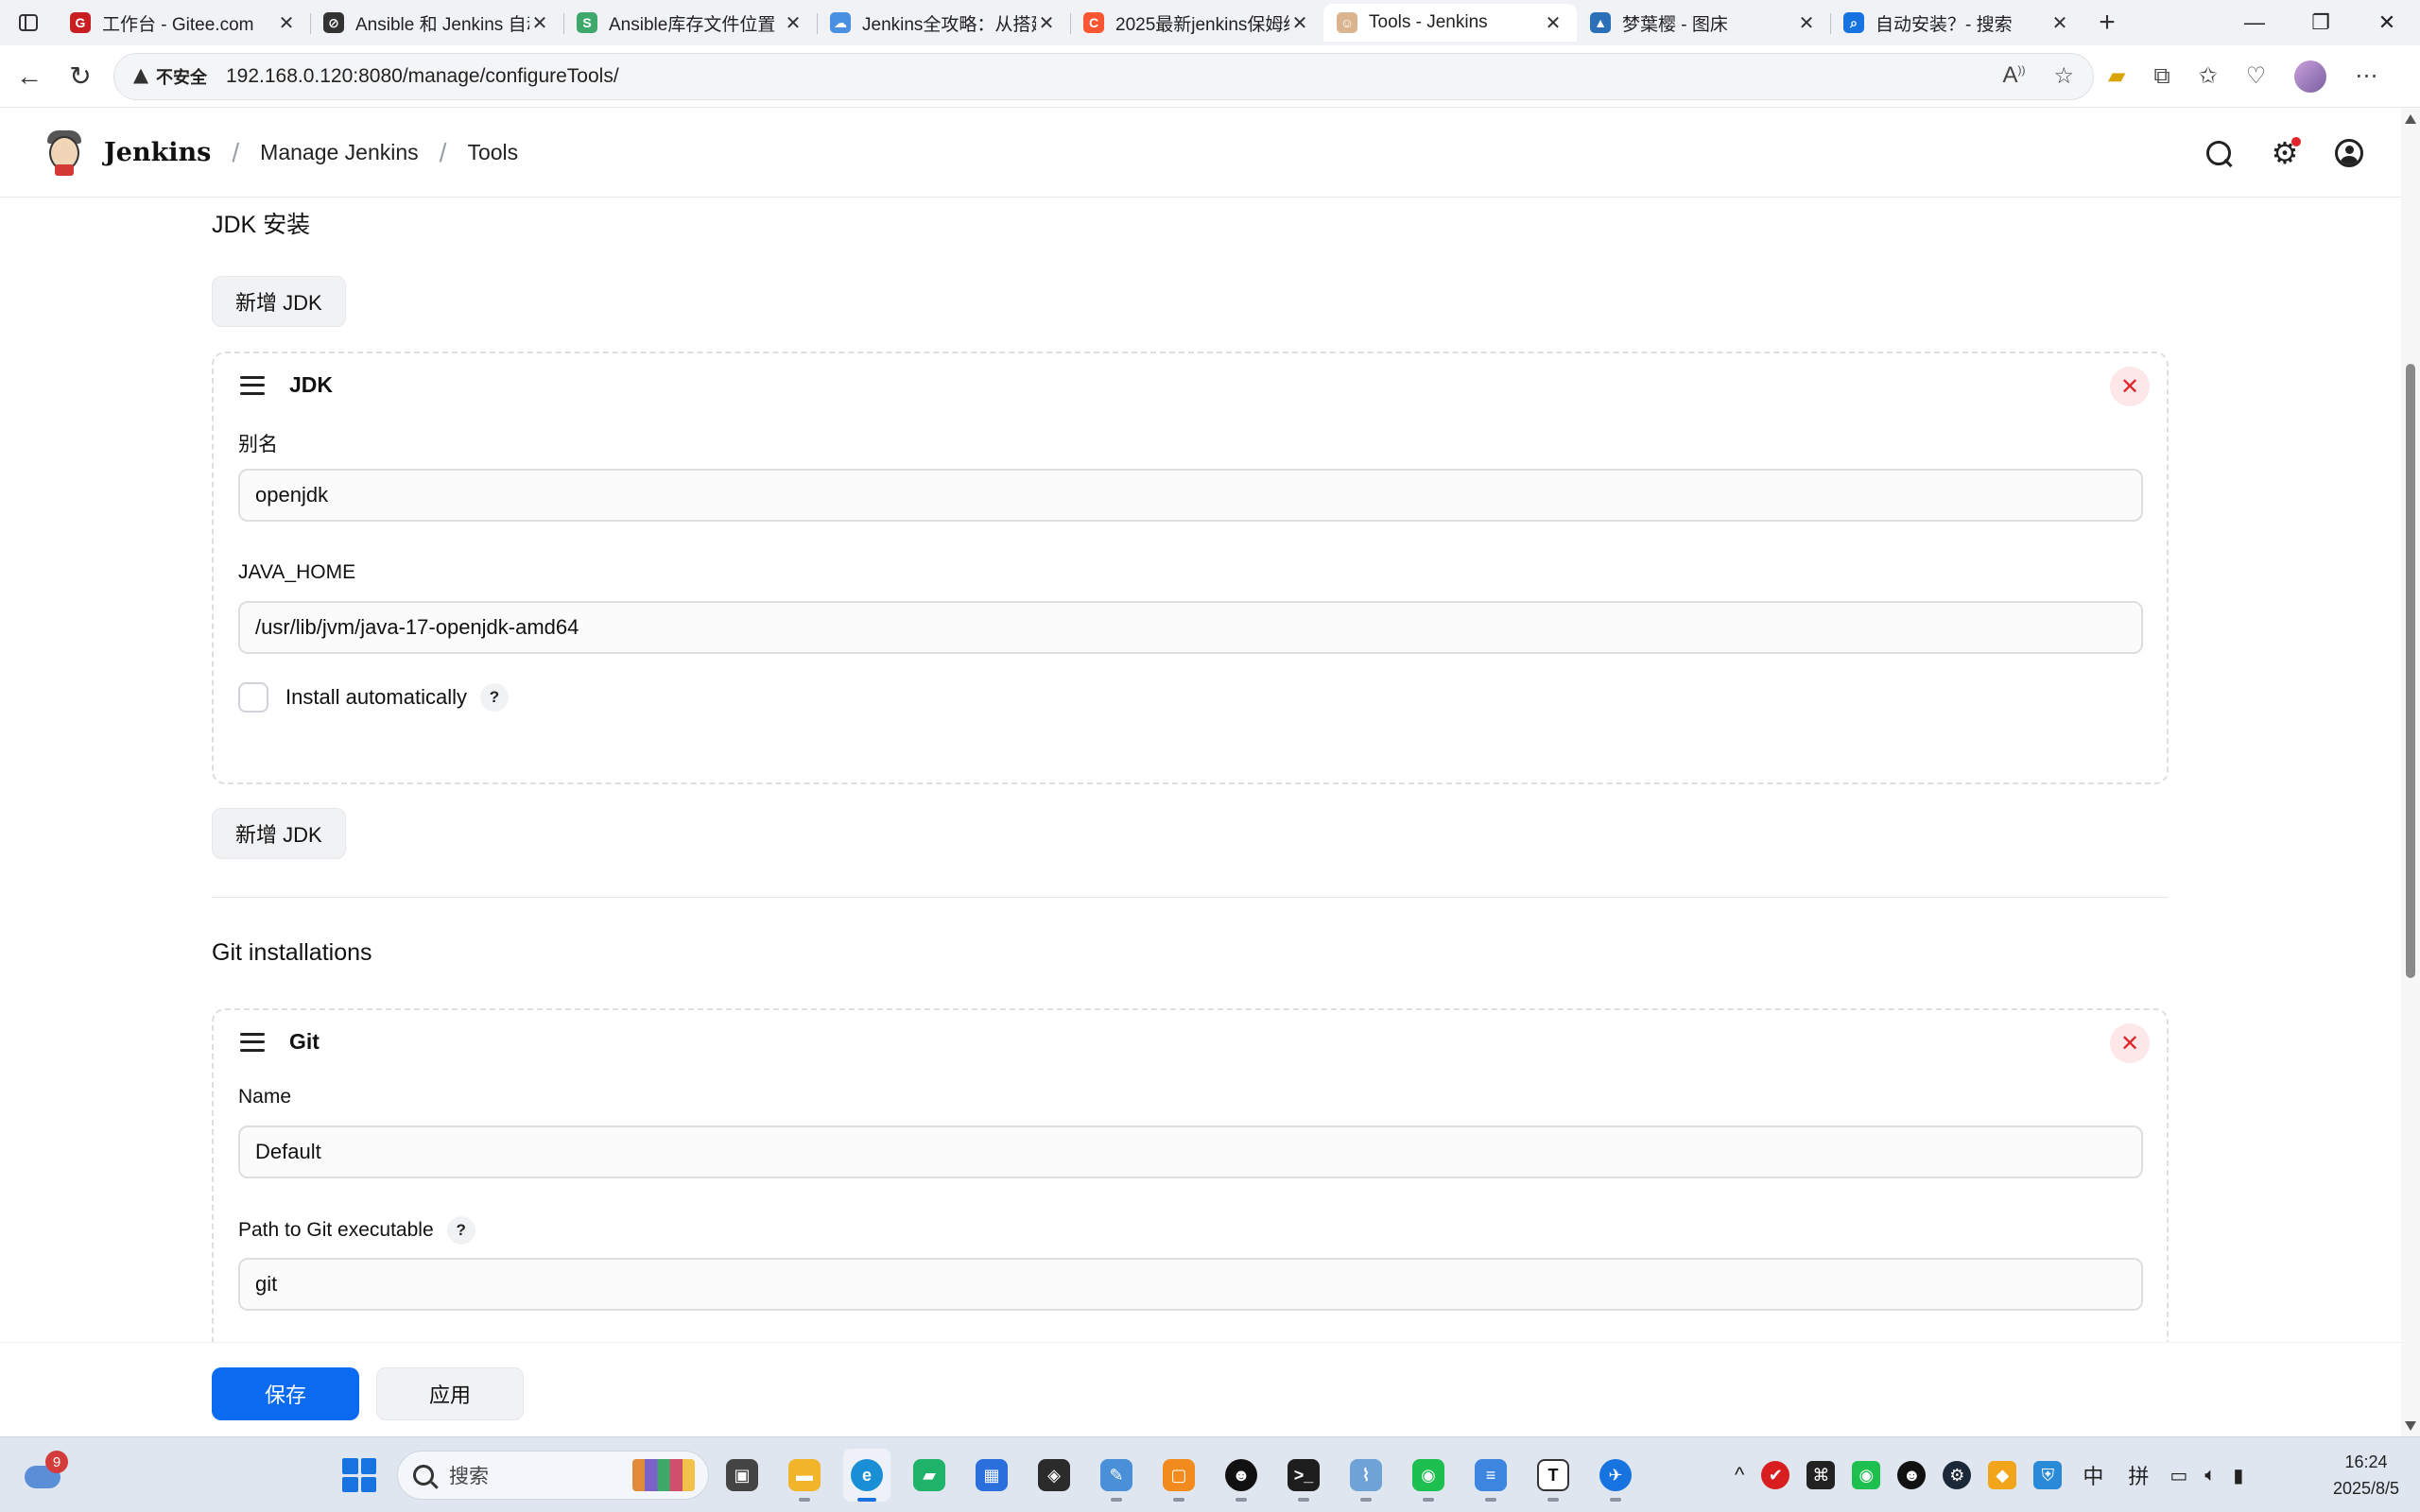 The image size is (2420, 1512). Describe the element at coordinates (2238, 1475) in the screenshot. I see `battery-icon: ▮` at that location.